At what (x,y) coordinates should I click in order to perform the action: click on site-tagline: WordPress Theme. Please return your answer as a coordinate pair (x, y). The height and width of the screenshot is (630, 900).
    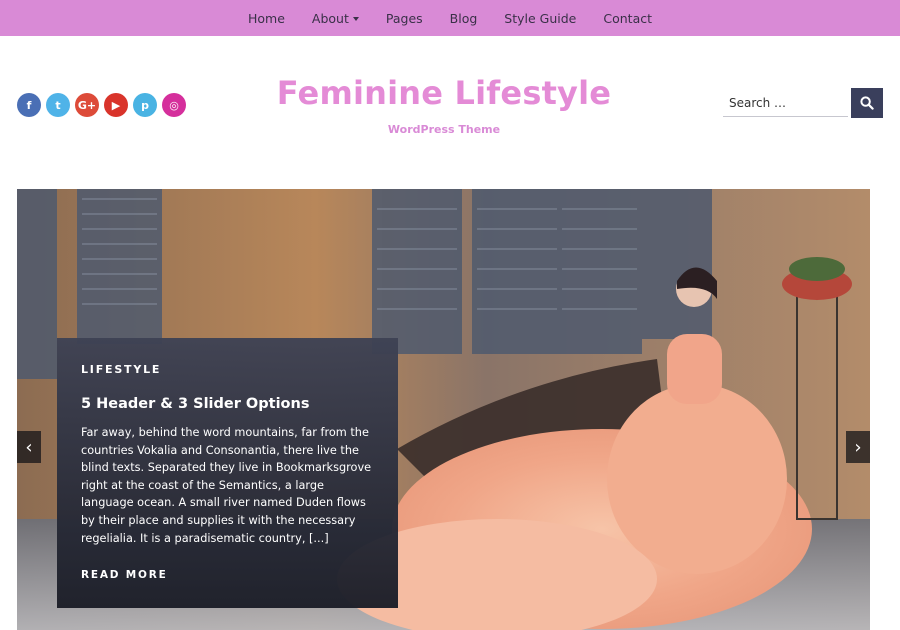
    Looking at the image, I should click on (444, 129).